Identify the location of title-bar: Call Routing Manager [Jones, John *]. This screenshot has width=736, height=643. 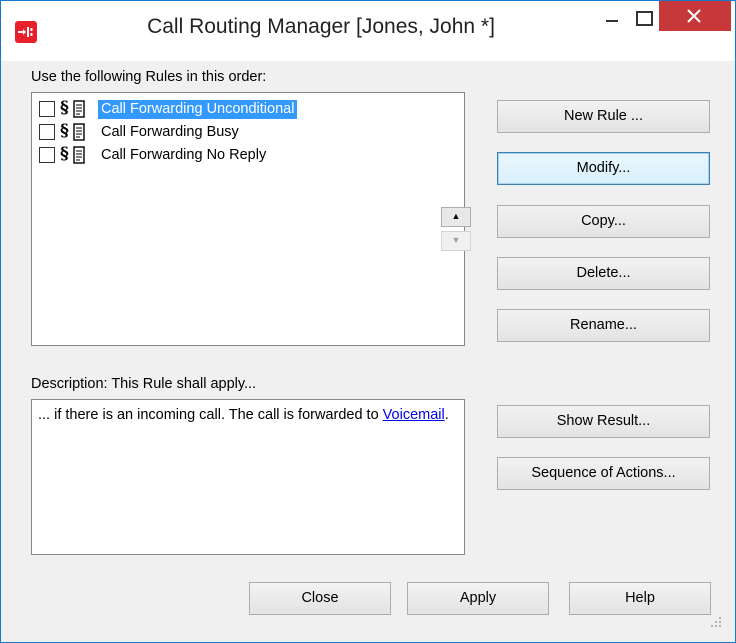
(368, 31).